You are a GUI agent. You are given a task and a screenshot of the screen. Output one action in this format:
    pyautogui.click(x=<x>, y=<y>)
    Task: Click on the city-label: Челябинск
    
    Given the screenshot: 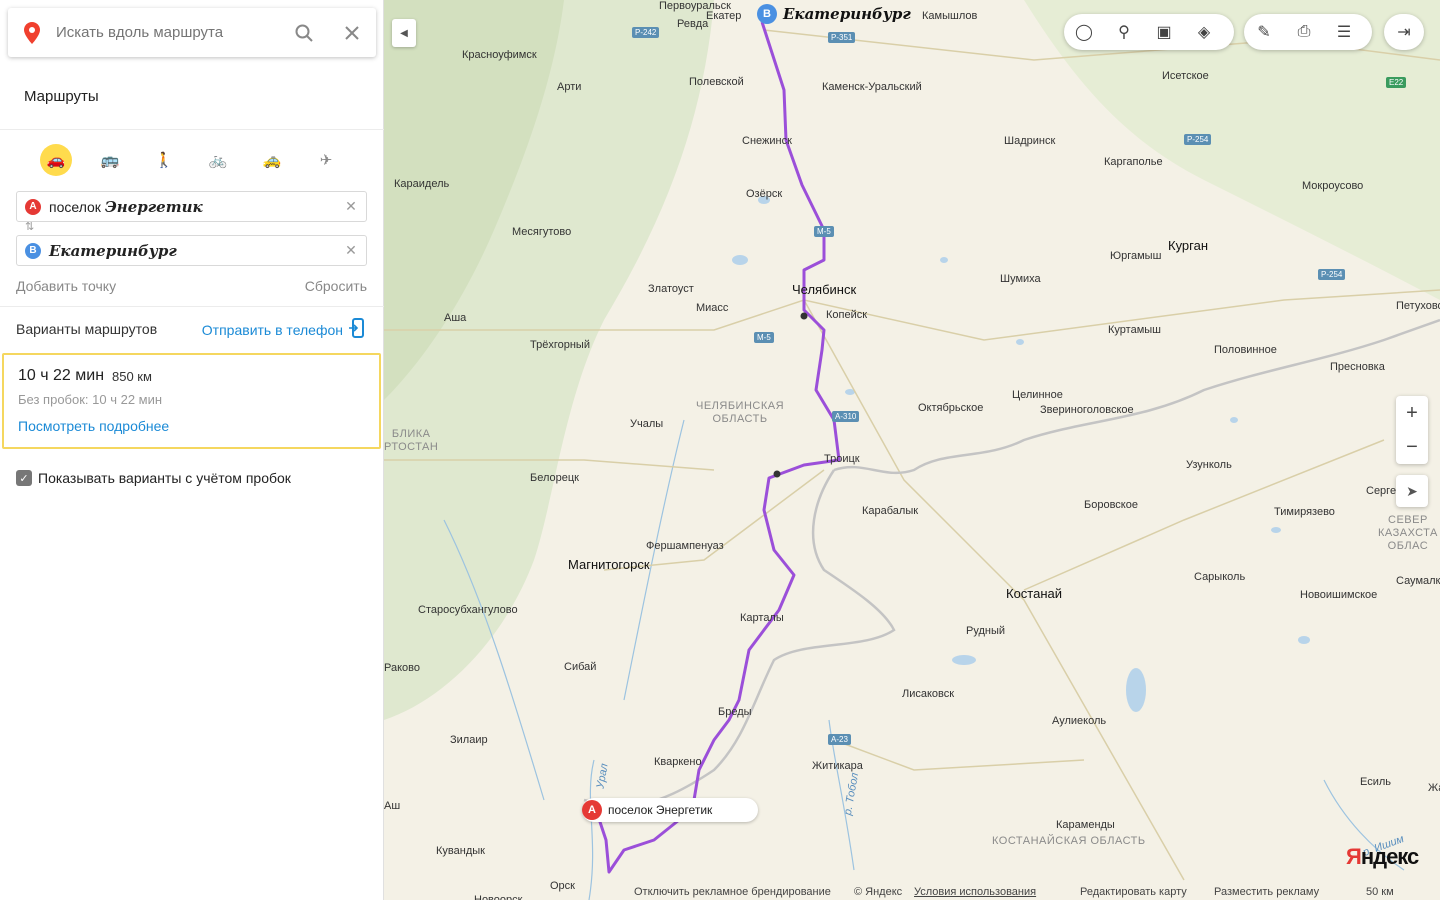 What is the action you would take?
    pyautogui.click(x=824, y=289)
    